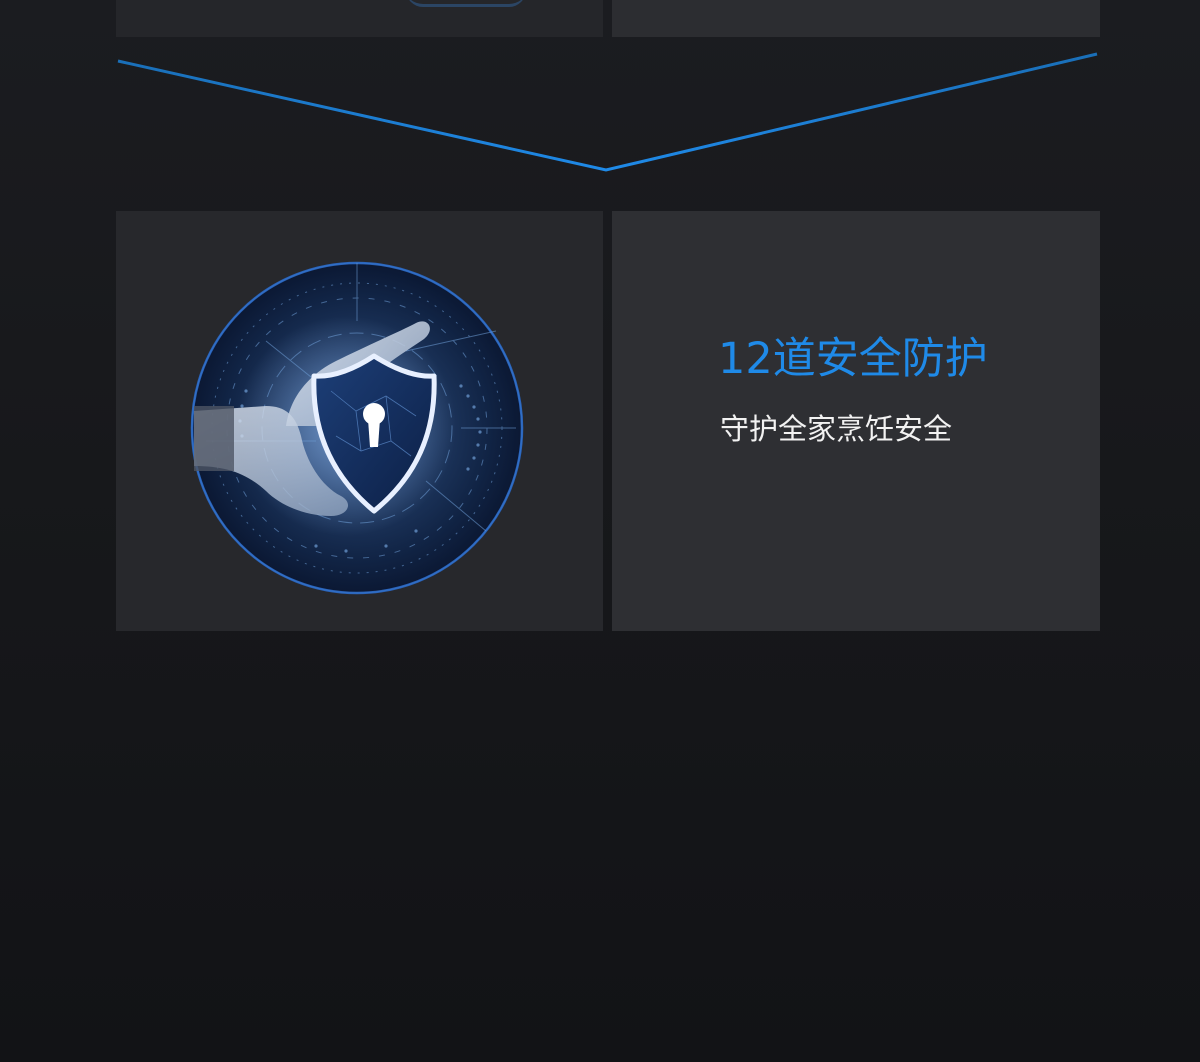 The width and height of the screenshot is (1200, 1062). What do you see at coordinates (357, 428) in the screenshot?
I see `shield-lock-icon` at bounding box center [357, 428].